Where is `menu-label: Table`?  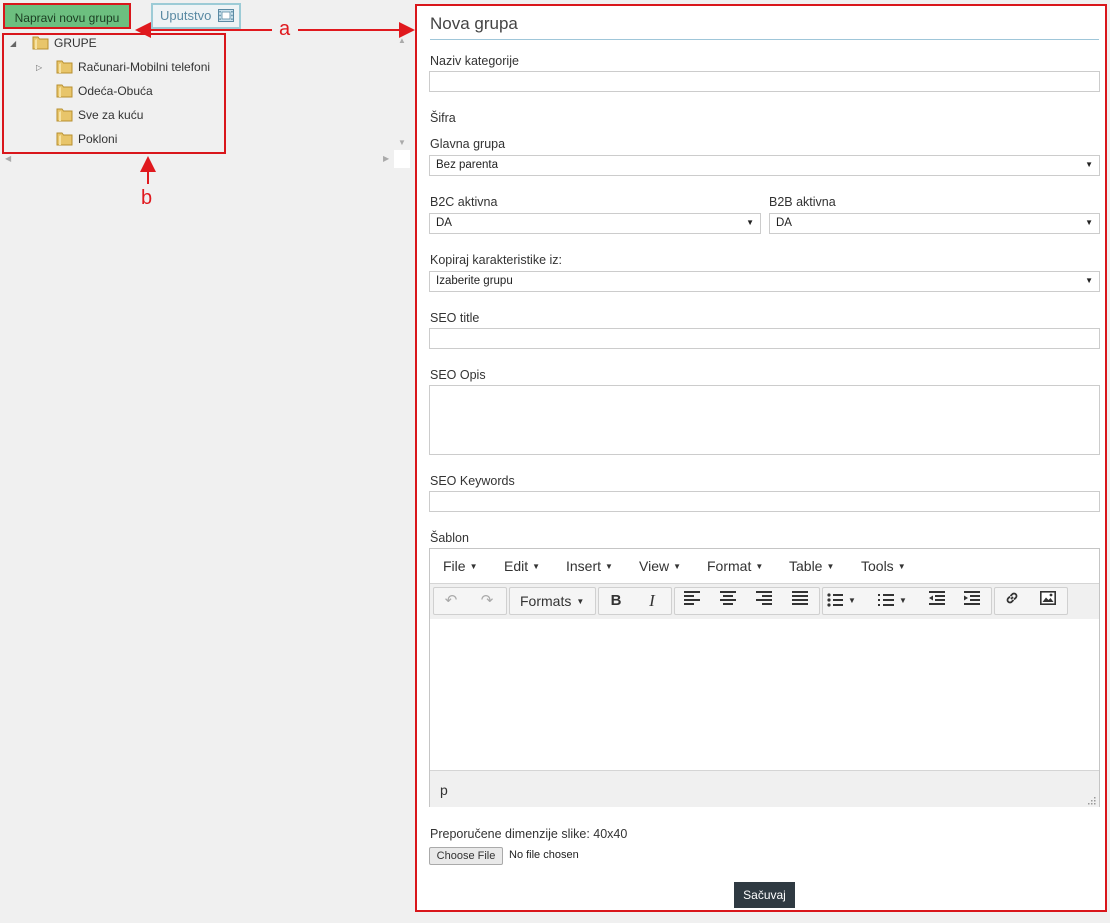
menu-label: Table is located at coordinates (806, 566).